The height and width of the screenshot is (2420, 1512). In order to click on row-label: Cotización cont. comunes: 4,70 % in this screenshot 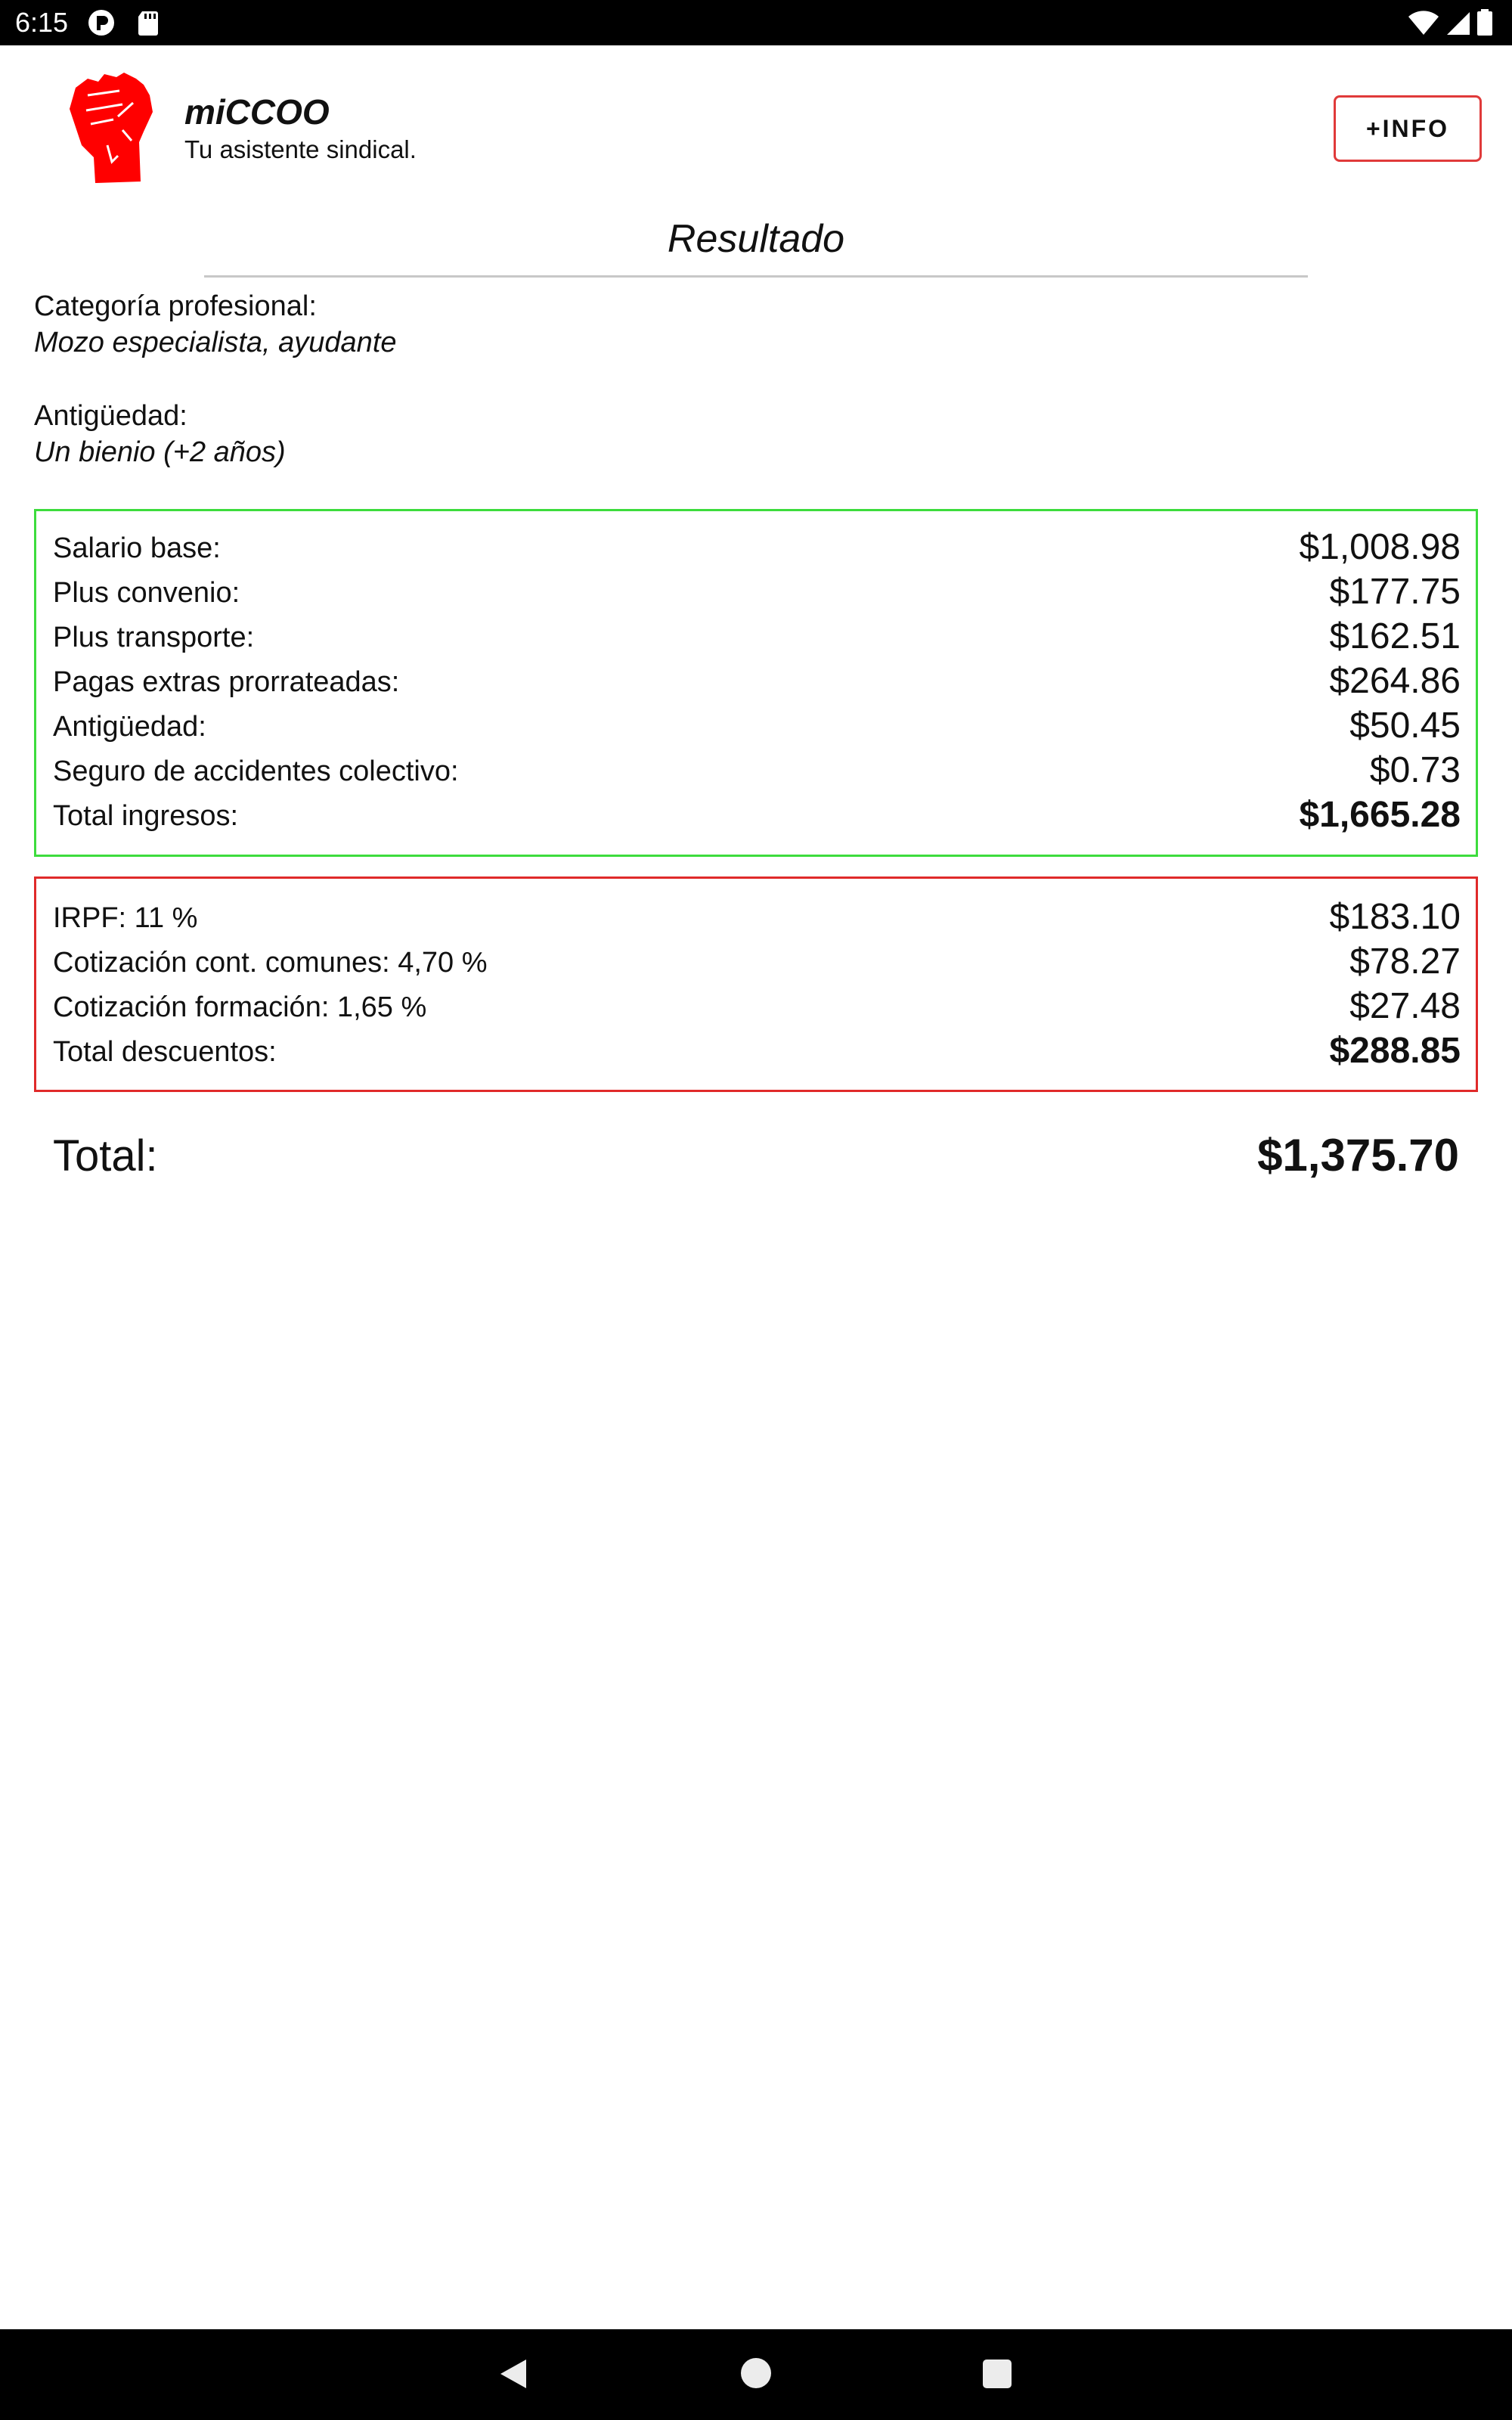, I will do `click(270, 963)`.